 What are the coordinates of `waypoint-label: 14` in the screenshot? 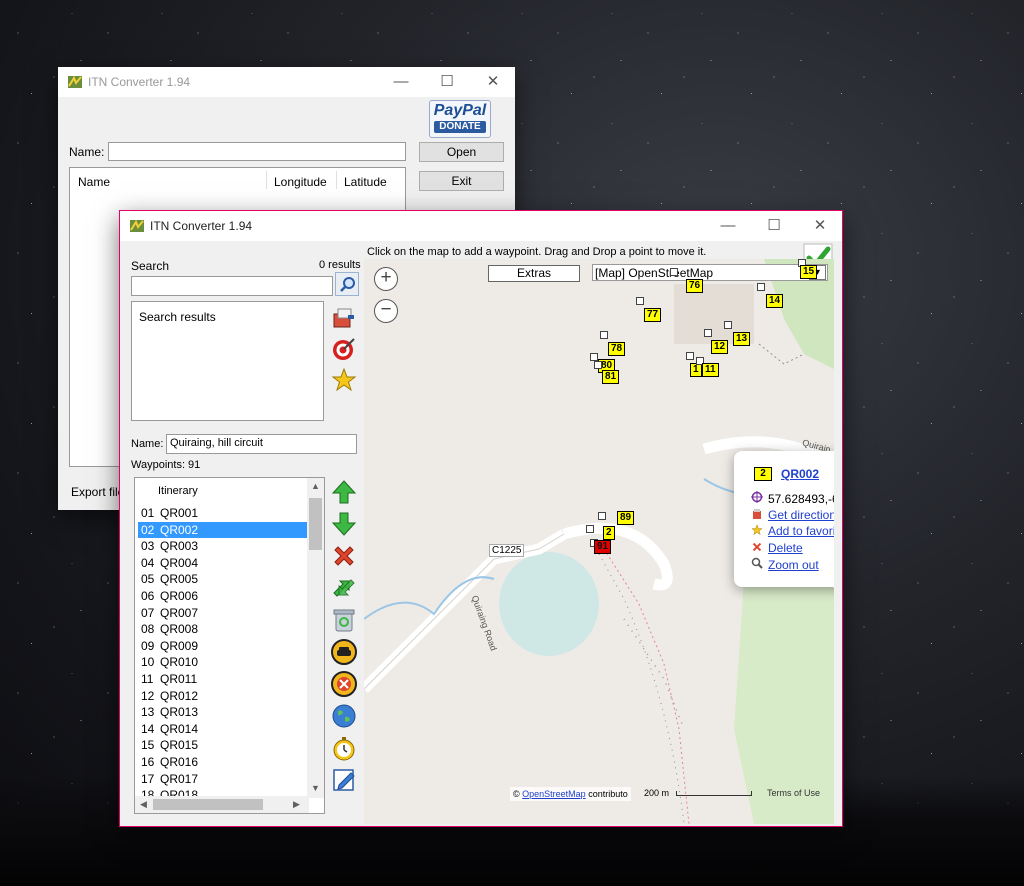 It's located at (775, 301).